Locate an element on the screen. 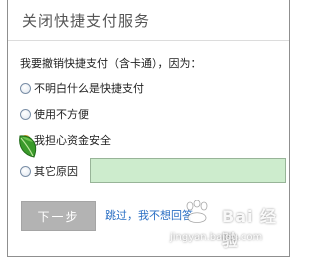 Image resolution: width=320 pixels, height=259 pixels. next-step-button: 下一步 is located at coordinates (58, 216).